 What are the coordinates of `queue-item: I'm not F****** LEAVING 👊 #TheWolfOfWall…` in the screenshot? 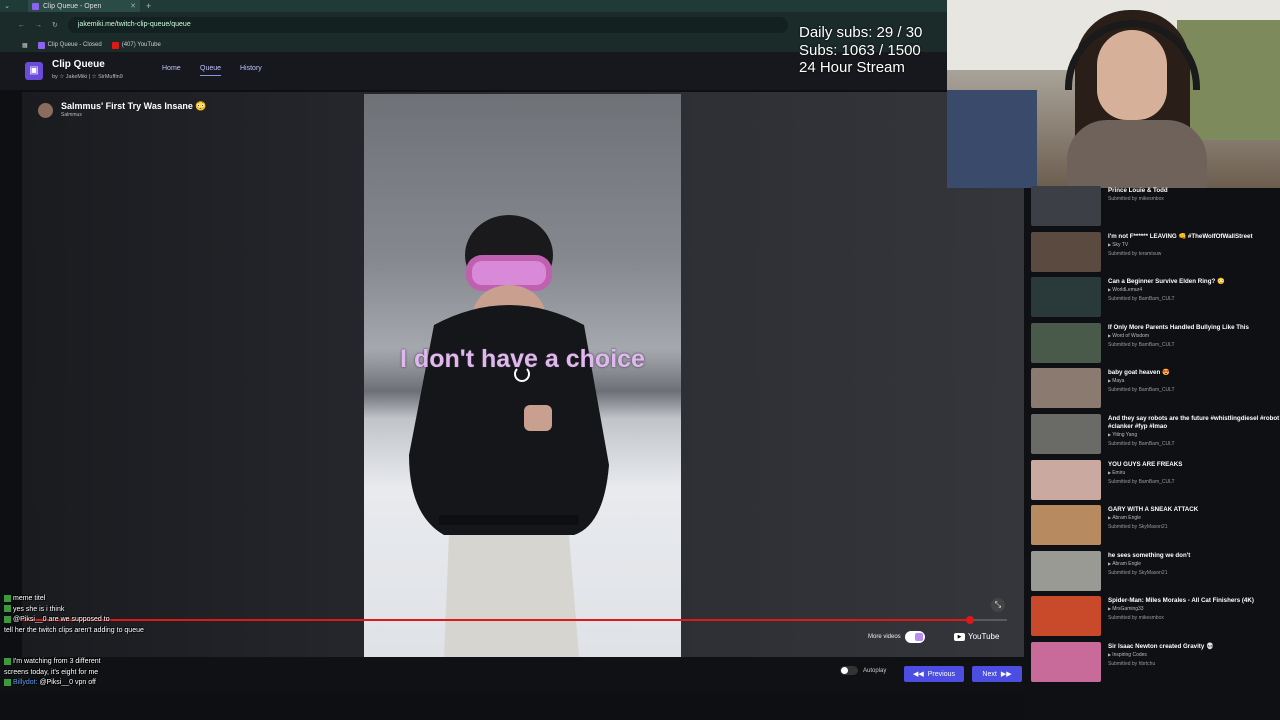 It's located at (1155, 252).